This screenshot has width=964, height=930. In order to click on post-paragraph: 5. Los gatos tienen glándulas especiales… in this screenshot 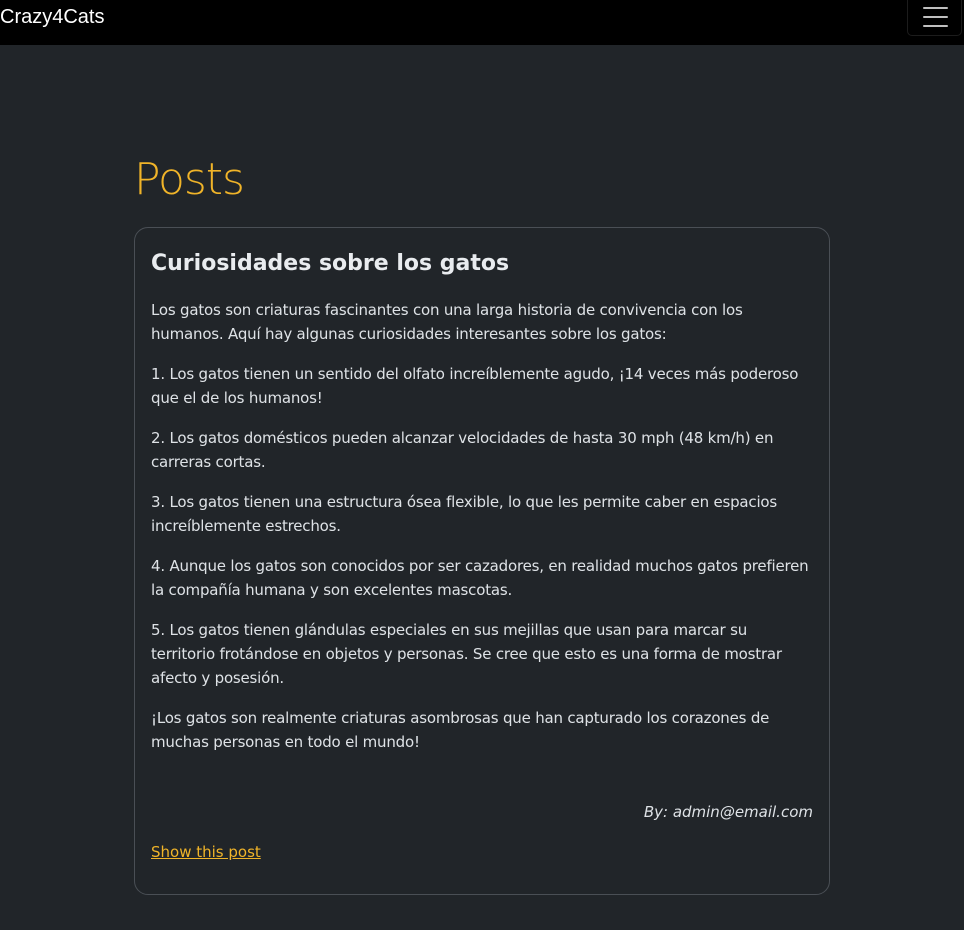, I will do `click(466, 654)`.